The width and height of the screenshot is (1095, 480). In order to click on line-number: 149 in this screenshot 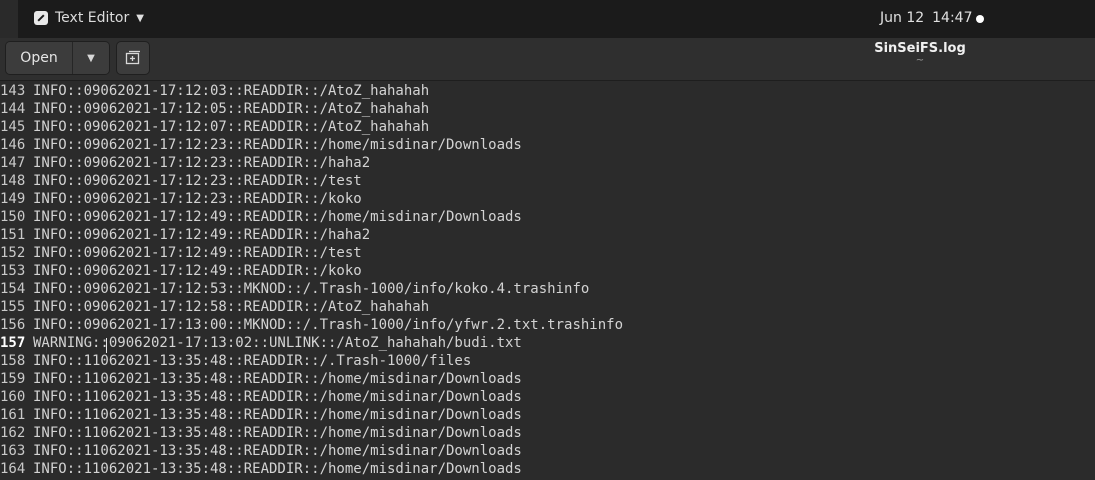, I will do `click(13, 199)`.